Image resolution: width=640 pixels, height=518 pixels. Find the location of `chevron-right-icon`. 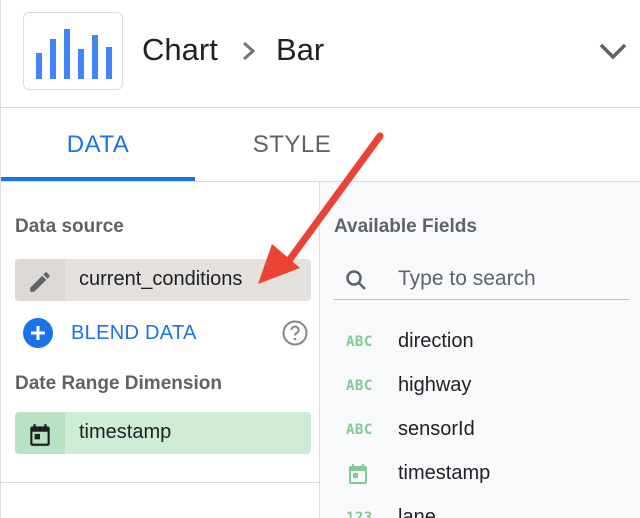

chevron-right-icon is located at coordinates (249, 51).